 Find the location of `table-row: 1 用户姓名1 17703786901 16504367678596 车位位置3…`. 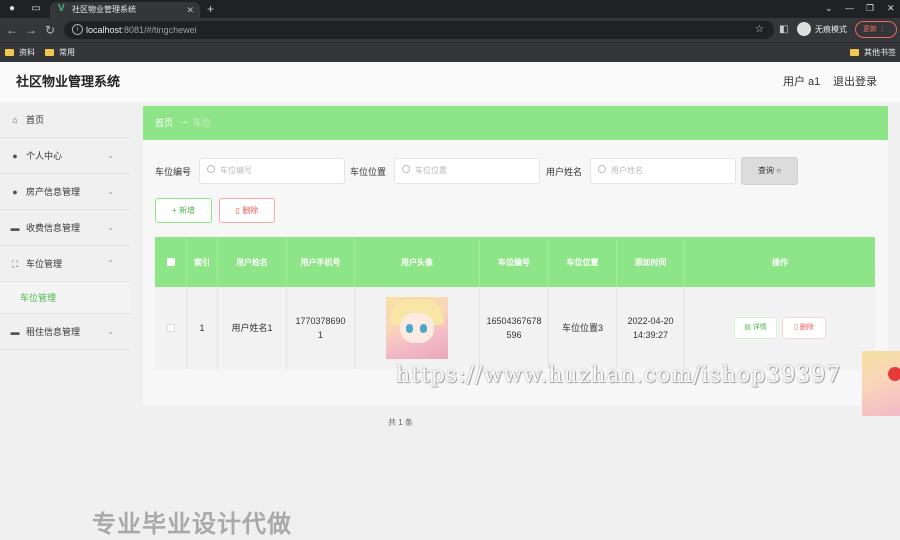

table-row: 1 用户姓名1 17703786901 16504367678596 车位位置3… is located at coordinates (515, 328).